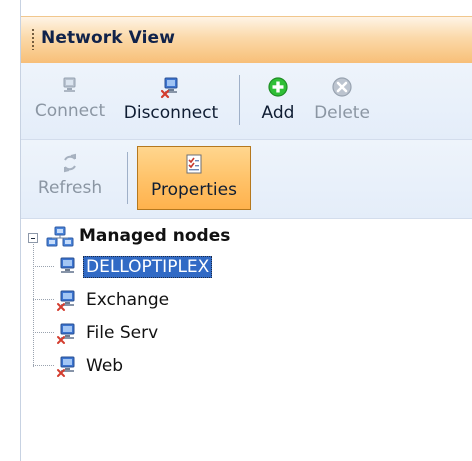 The image size is (472, 461). I want to click on properties-button: Properties, so click(194, 176).